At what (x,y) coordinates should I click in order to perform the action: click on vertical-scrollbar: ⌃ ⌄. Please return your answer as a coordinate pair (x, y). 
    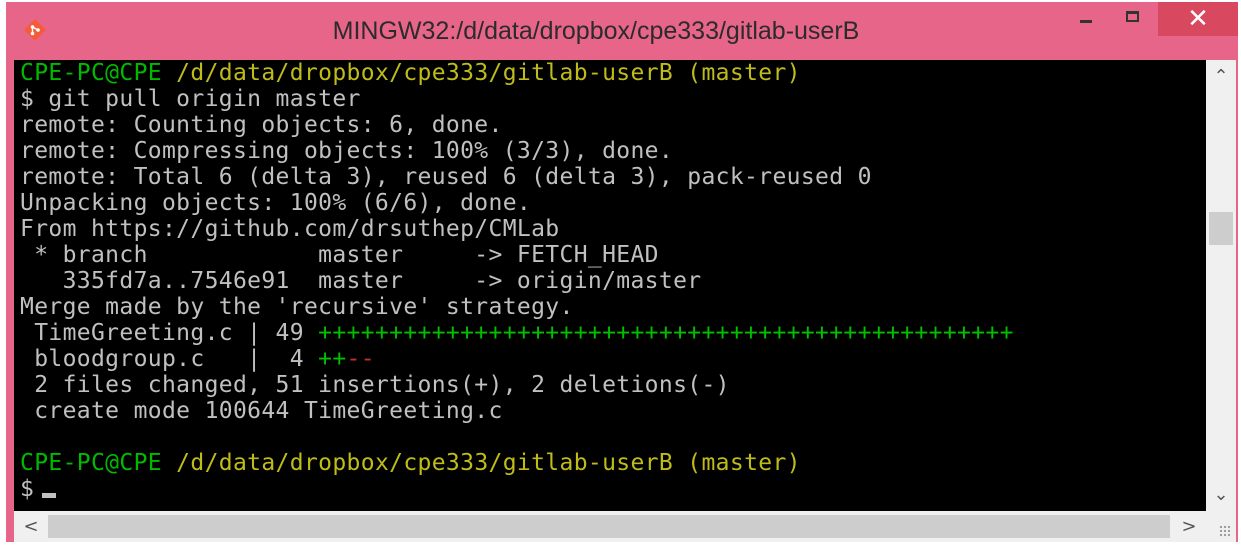
    Looking at the image, I should click on (1221, 285).